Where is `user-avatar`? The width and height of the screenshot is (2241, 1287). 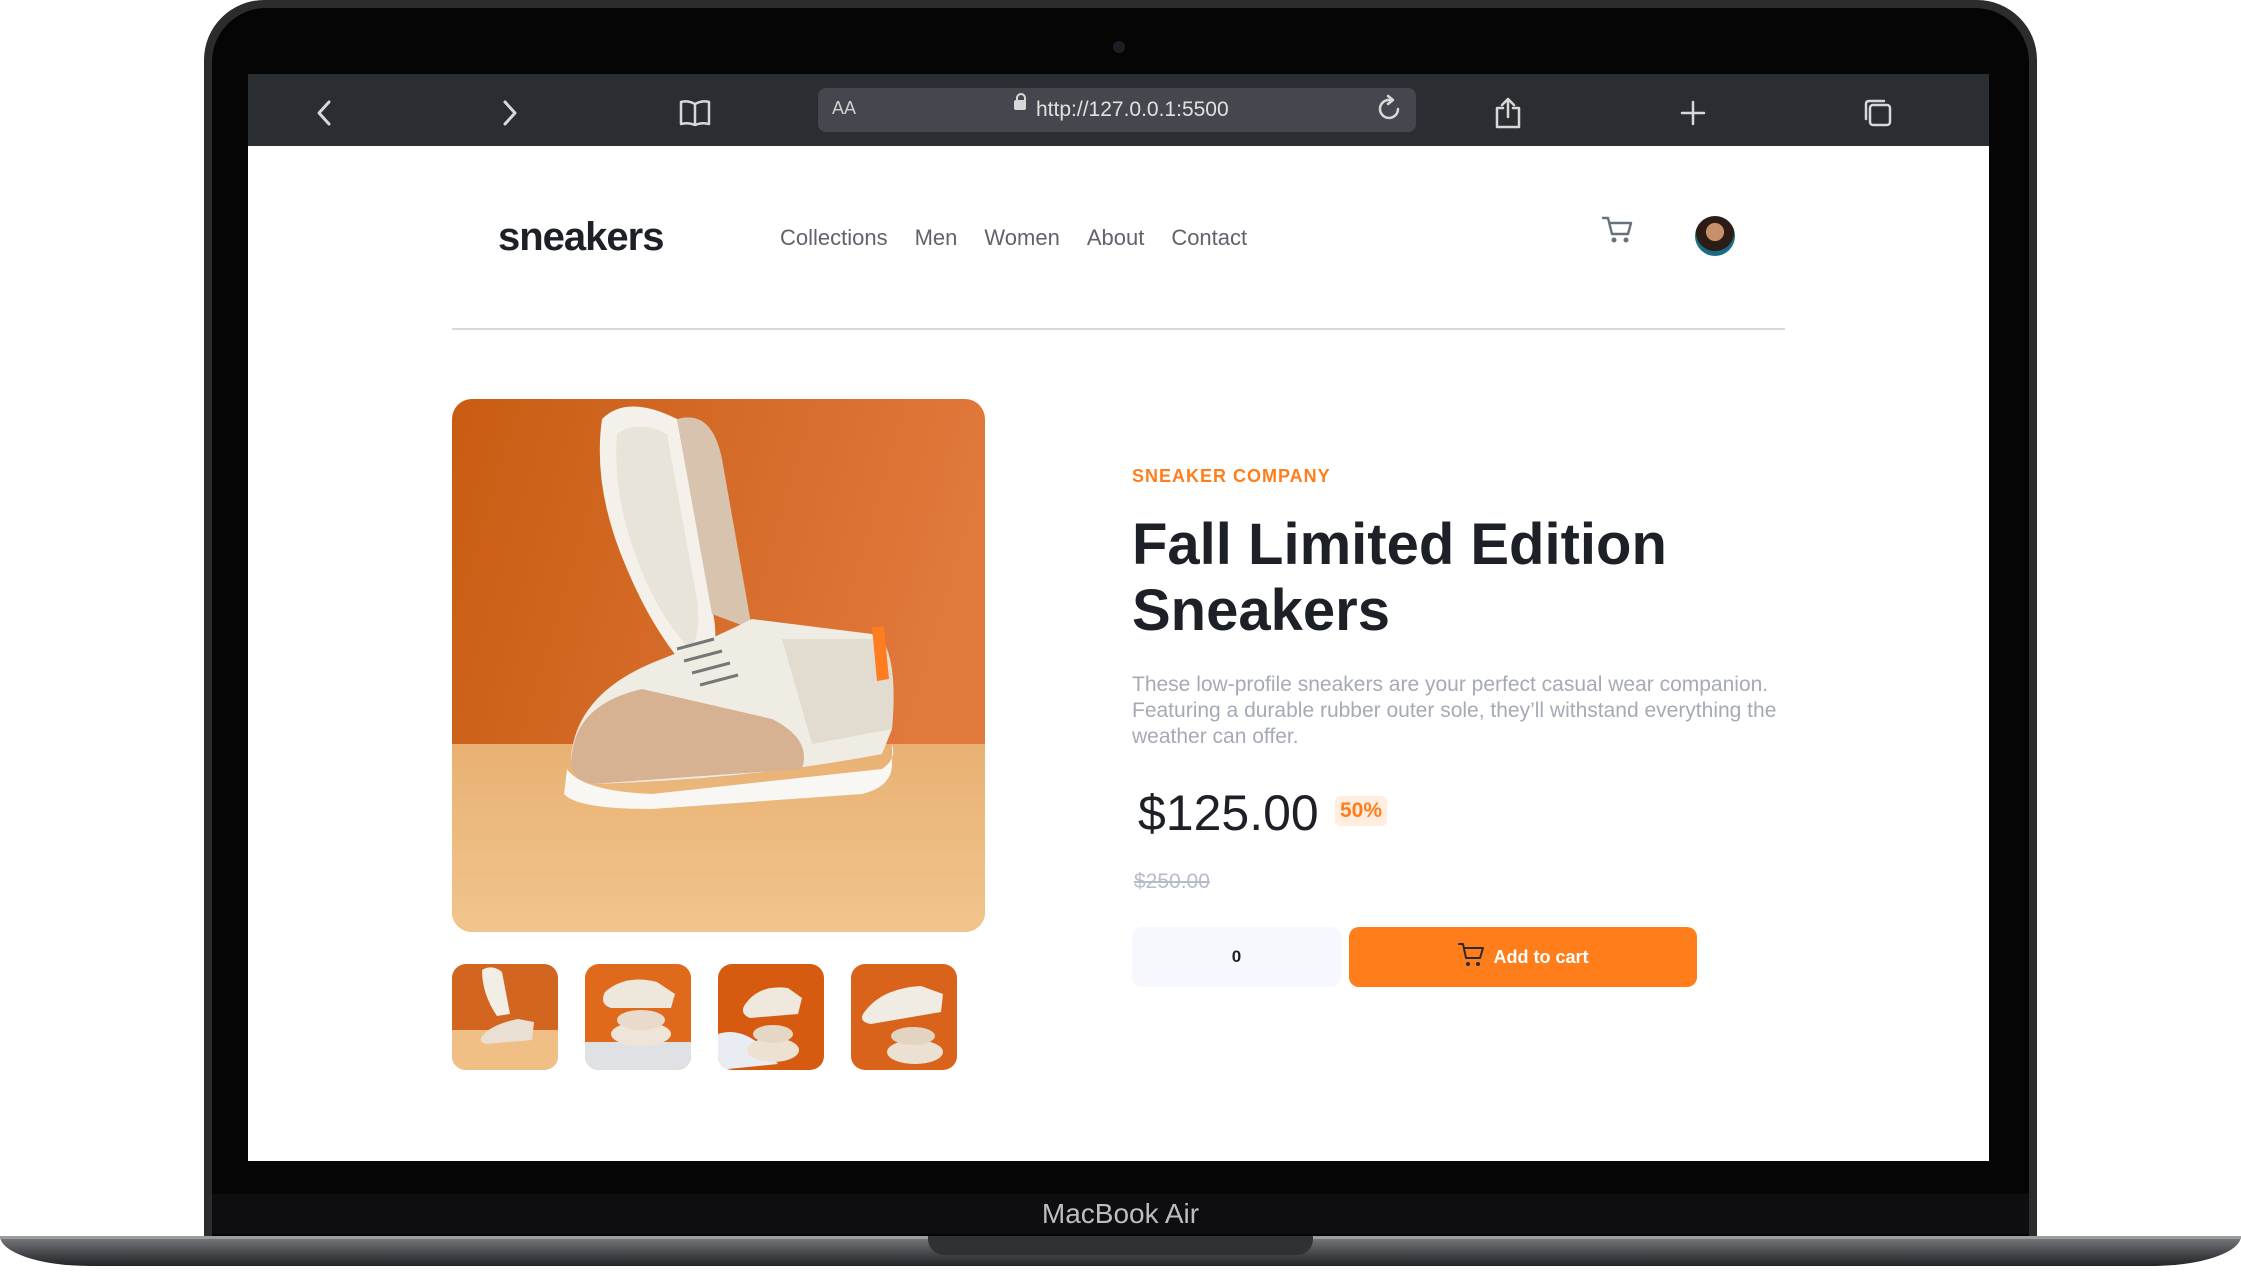 user-avatar is located at coordinates (1715, 236).